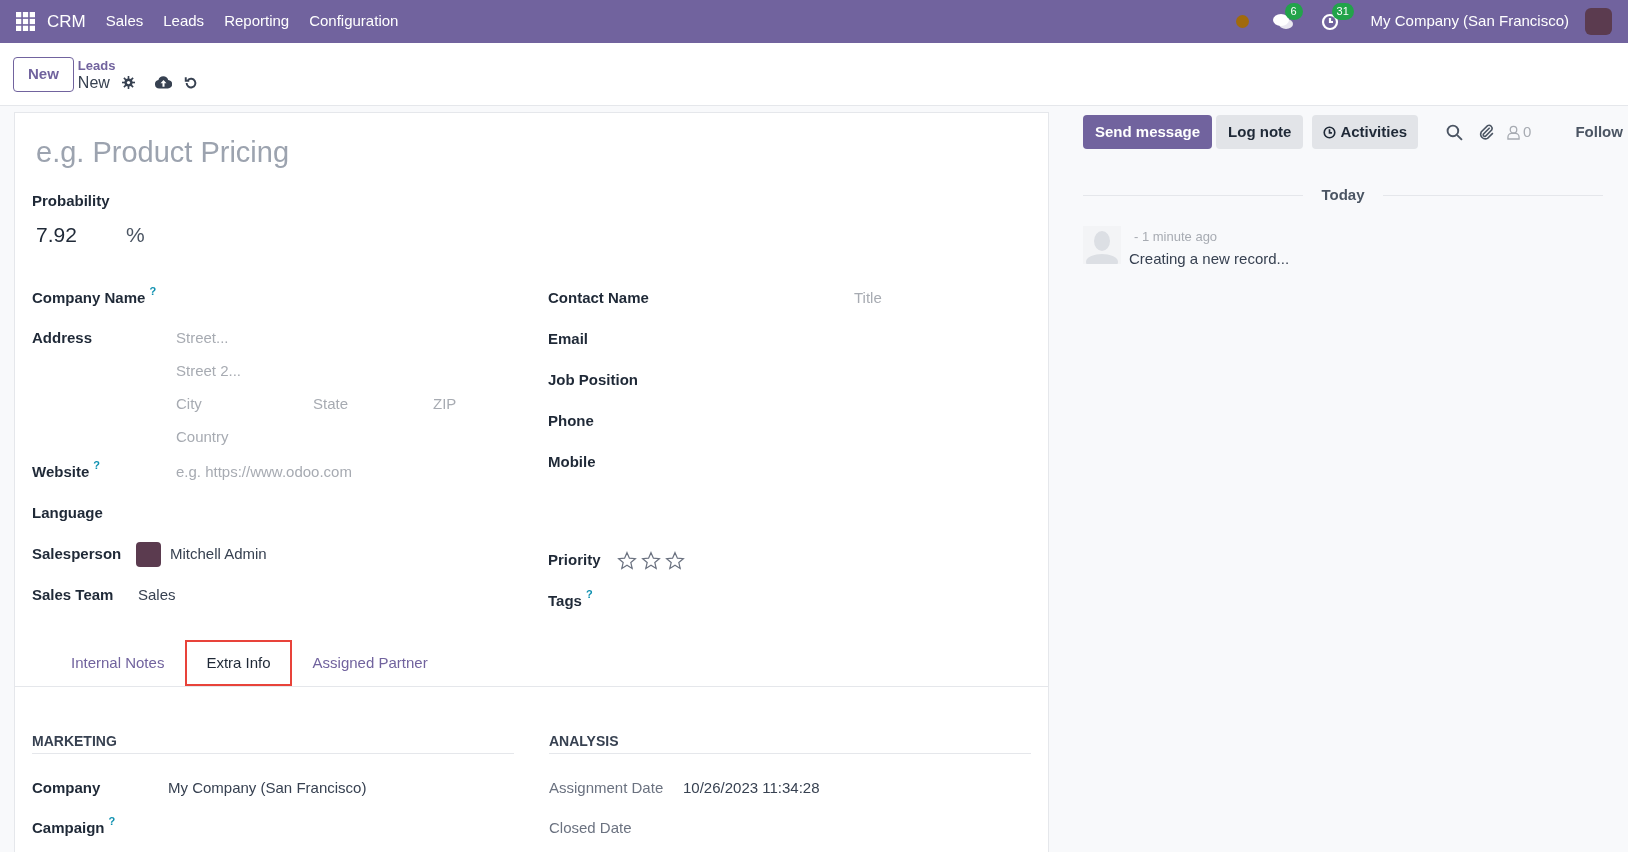 The height and width of the screenshot is (852, 1628). I want to click on salesperson-field: Mitchell Admin, so click(218, 554).